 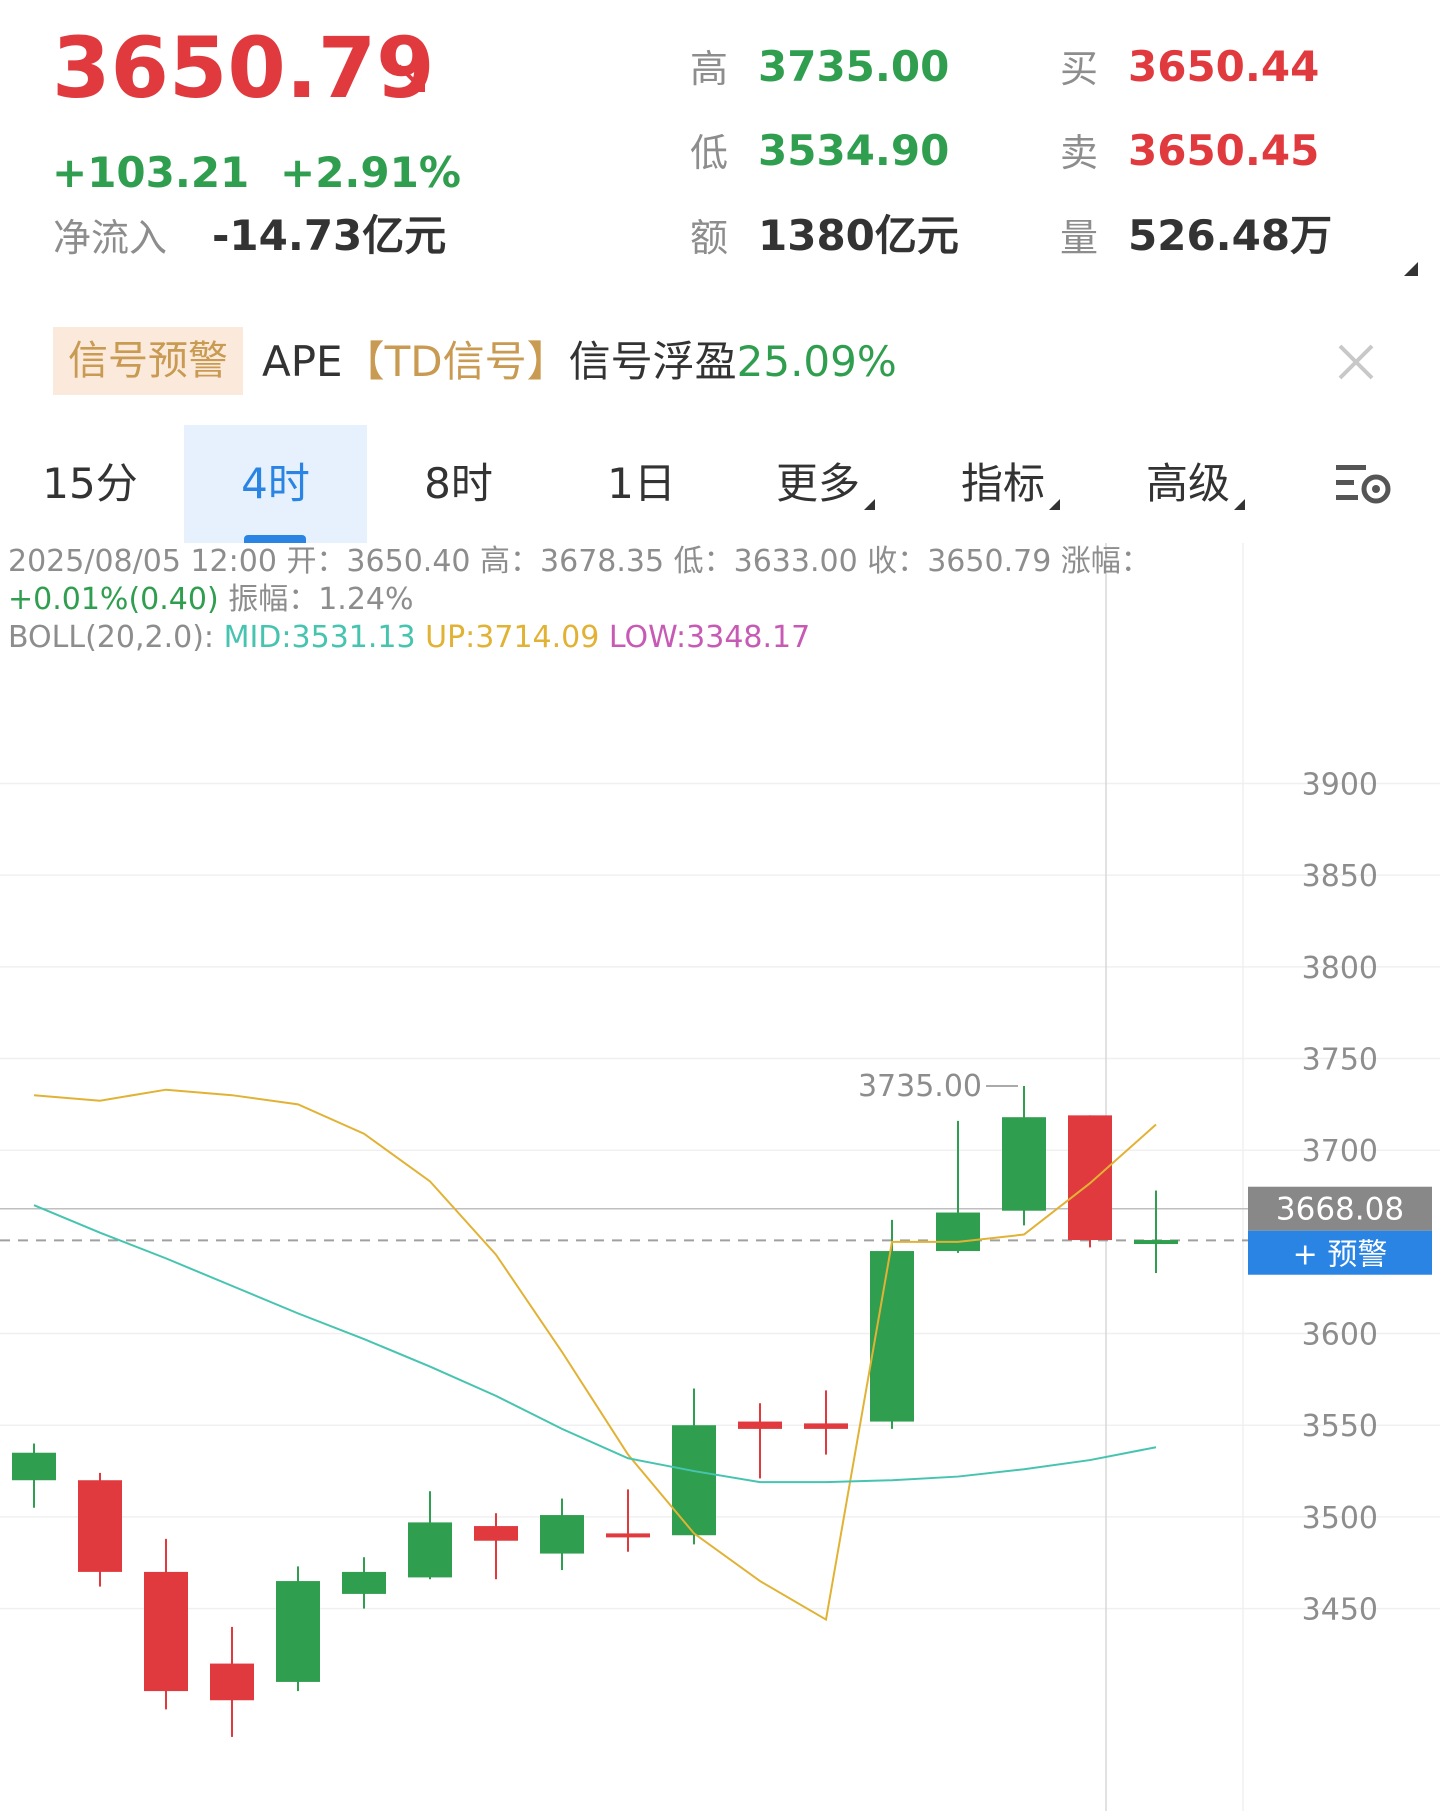 What do you see at coordinates (1340, 1060) in the screenshot?
I see `y-axis-label: 3750` at bounding box center [1340, 1060].